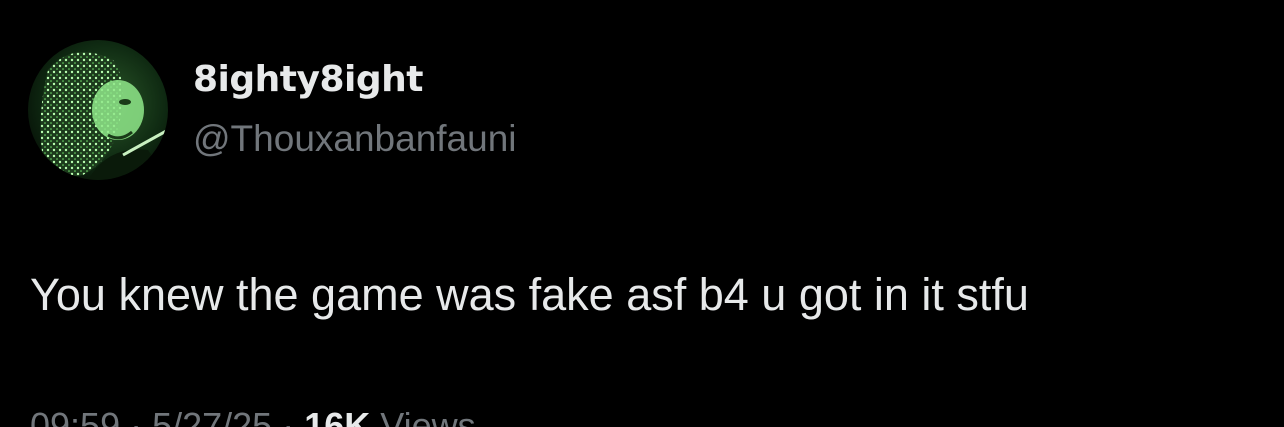 This screenshot has width=1284, height=427. What do you see at coordinates (428, 416) in the screenshot?
I see `views-label: Views` at bounding box center [428, 416].